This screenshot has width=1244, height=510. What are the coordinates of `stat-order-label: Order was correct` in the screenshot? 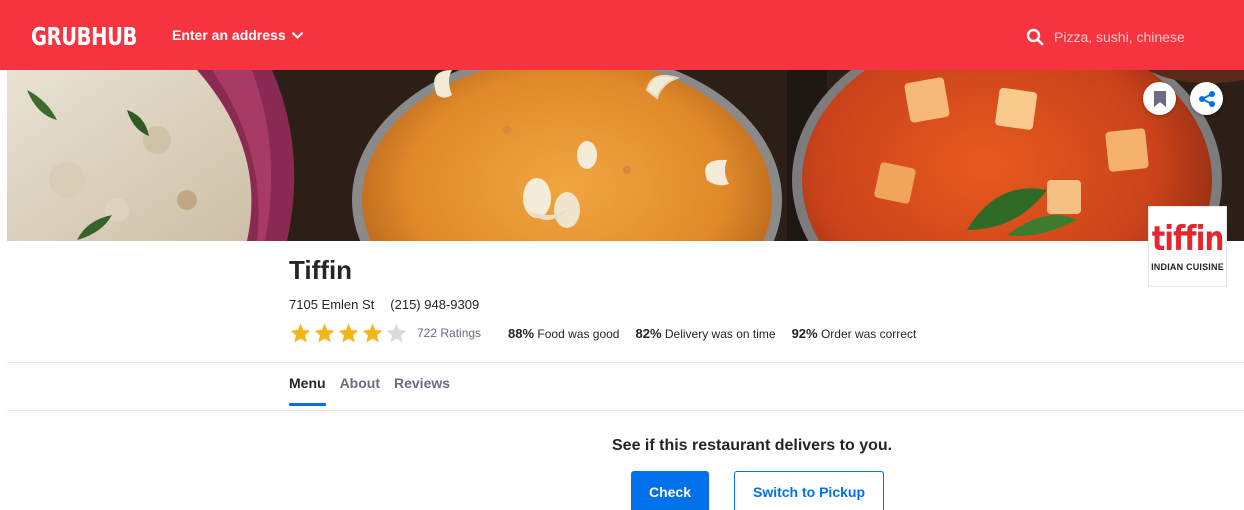 It's located at (868, 333).